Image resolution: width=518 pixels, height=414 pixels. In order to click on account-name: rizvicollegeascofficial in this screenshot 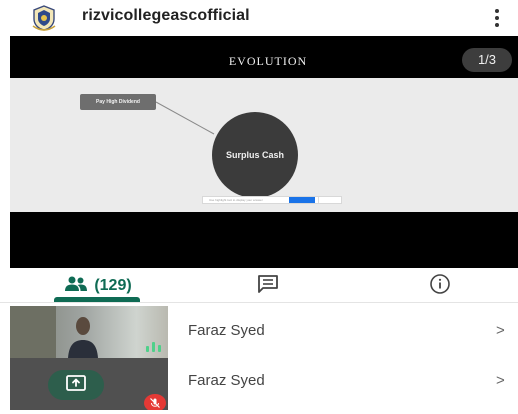, I will do `click(166, 16)`.